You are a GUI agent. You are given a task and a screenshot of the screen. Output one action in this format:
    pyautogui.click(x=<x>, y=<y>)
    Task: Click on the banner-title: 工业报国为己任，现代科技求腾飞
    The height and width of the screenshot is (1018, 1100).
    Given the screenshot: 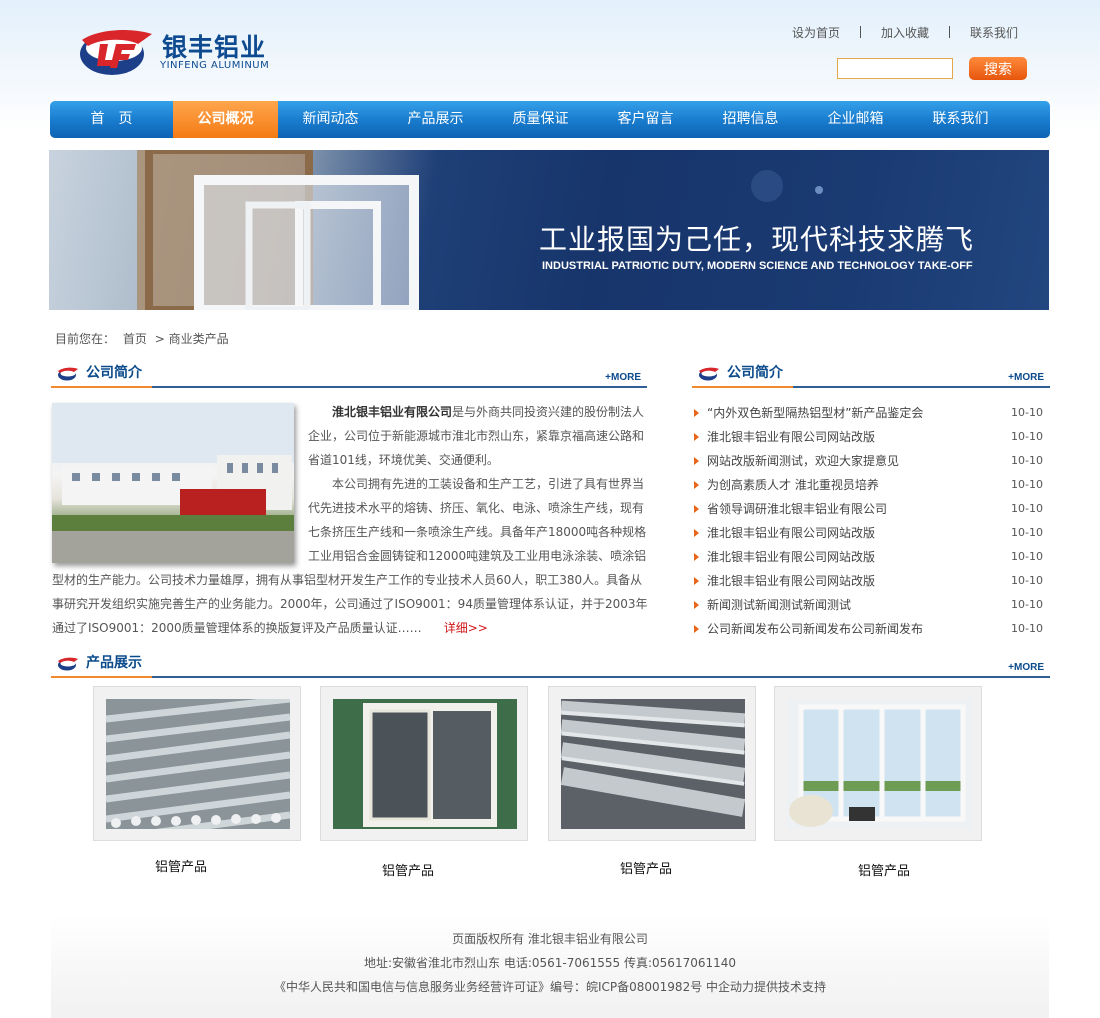 What is the action you would take?
    pyautogui.click(x=757, y=239)
    